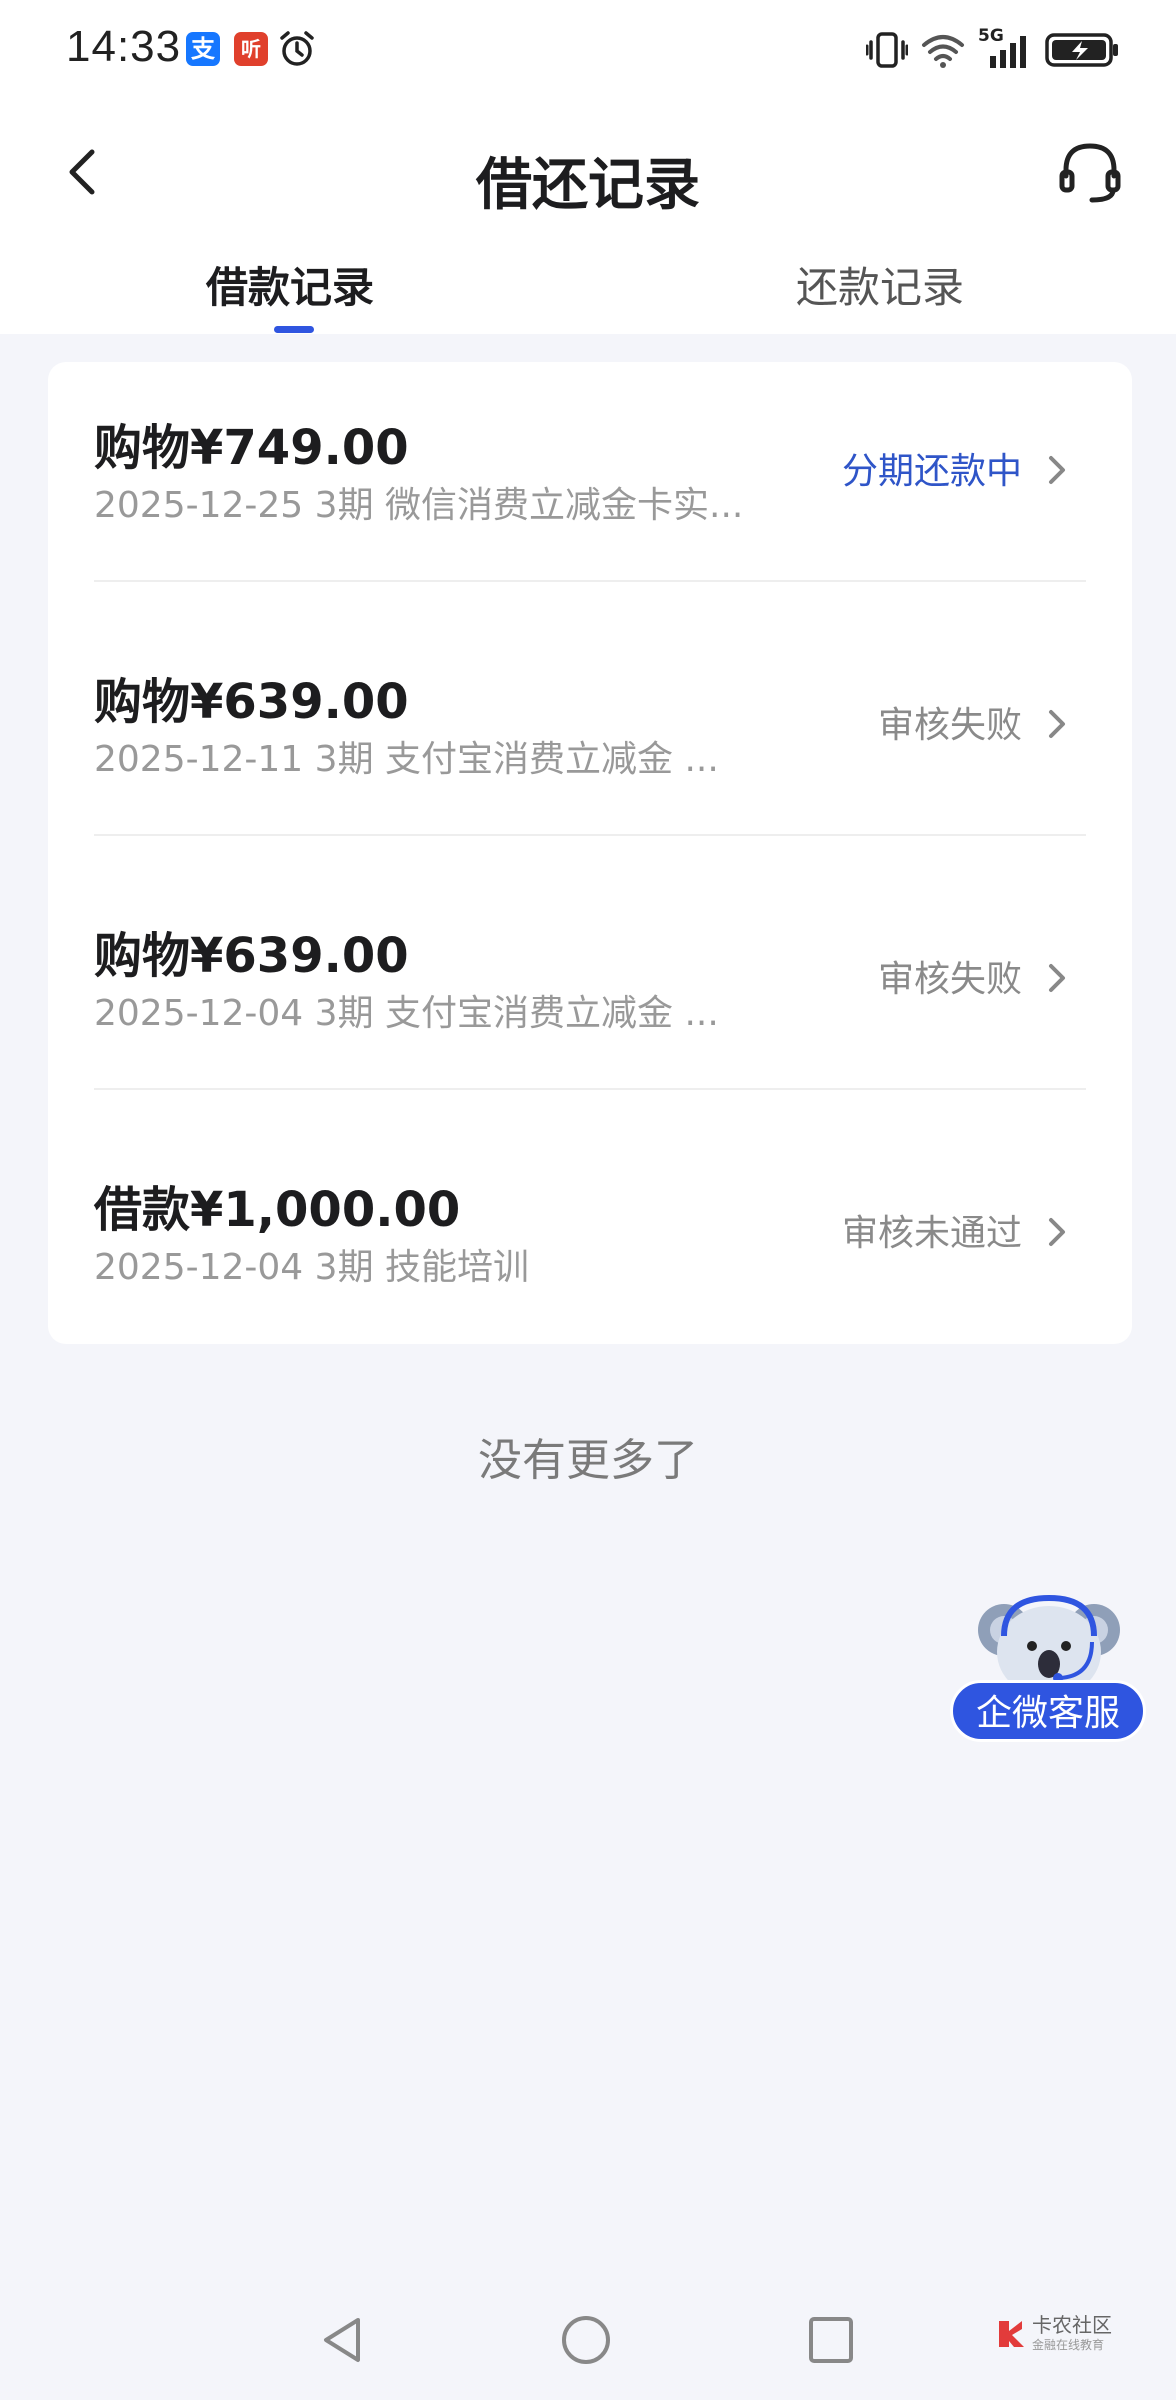 This screenshot has width=1176, height=2400. What do you see at coordinates (931, 1233) in the screenshot?
I see `record-status: 审核未通过` at bounding box center [931, 1233].